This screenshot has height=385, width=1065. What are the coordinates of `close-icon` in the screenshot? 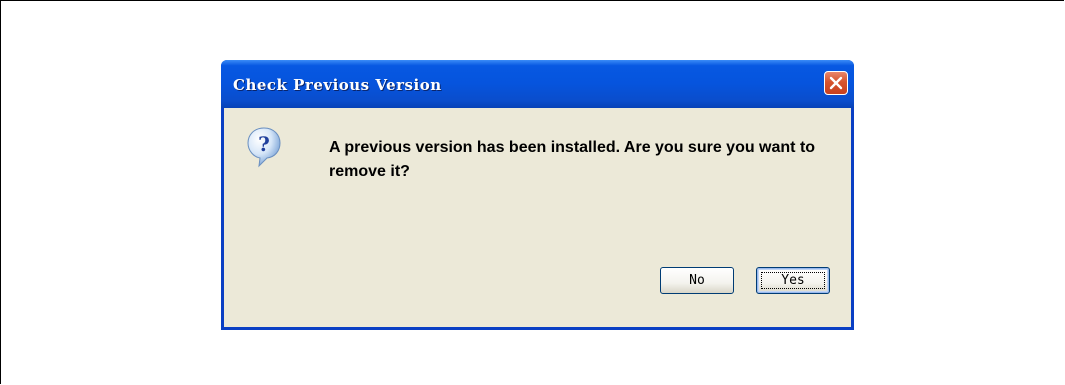 It's located at (836, 83).